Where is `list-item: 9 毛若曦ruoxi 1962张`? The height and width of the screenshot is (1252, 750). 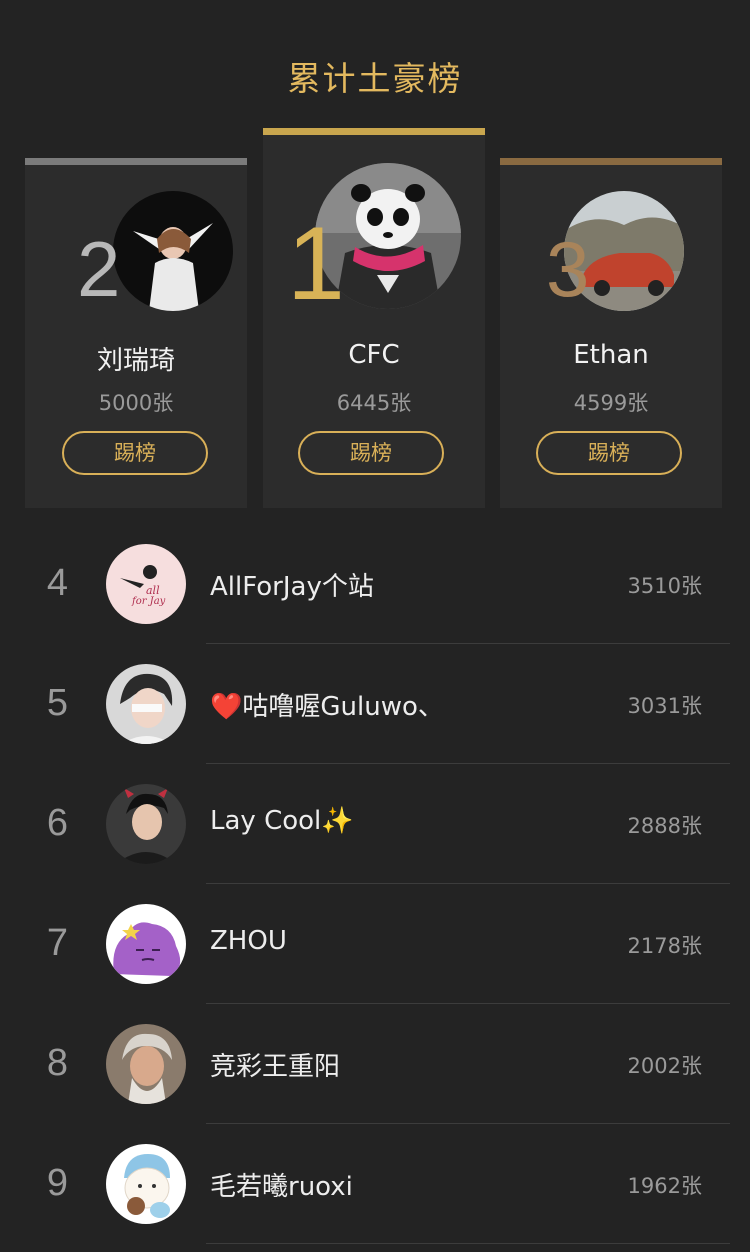
list-item: 9 毛若曦ruoxi 1962张 is located at coordinates (375, 1184).